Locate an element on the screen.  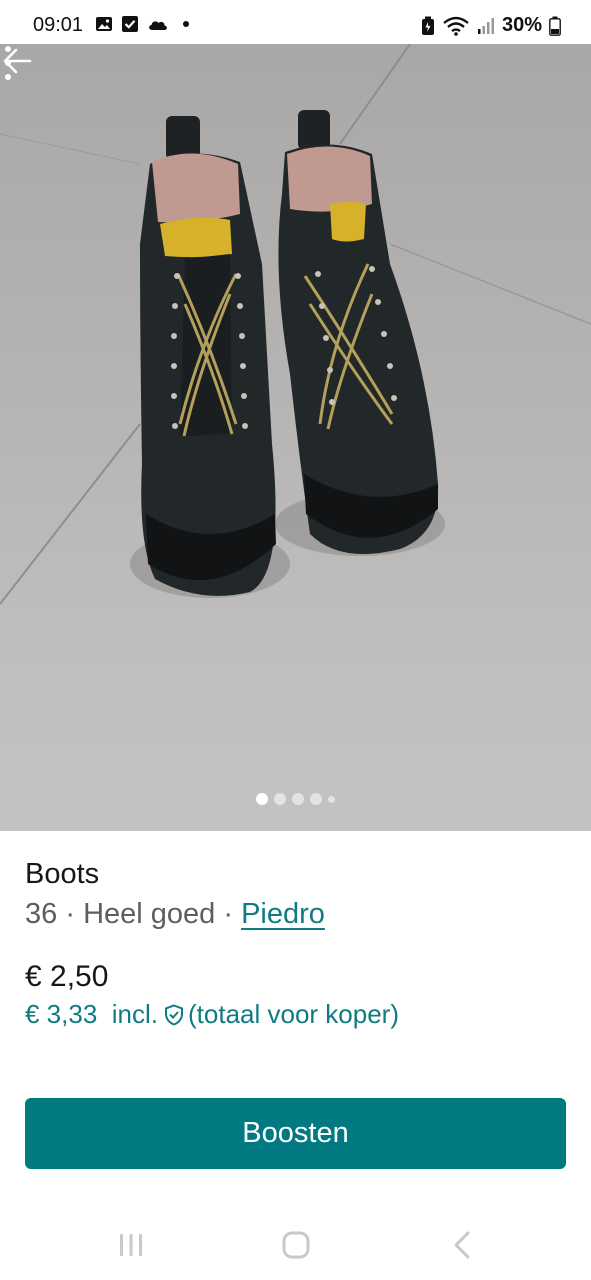
item-meta: 36 · Heel goed · Piedro is located at coordinates (175, 914).